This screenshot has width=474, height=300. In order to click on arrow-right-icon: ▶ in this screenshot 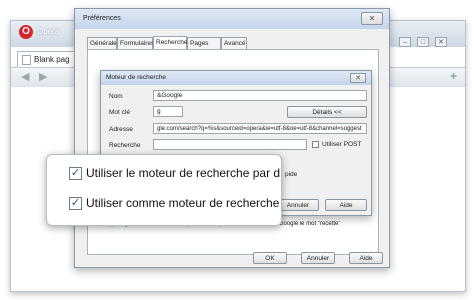, I will do `click(43, 76)`.